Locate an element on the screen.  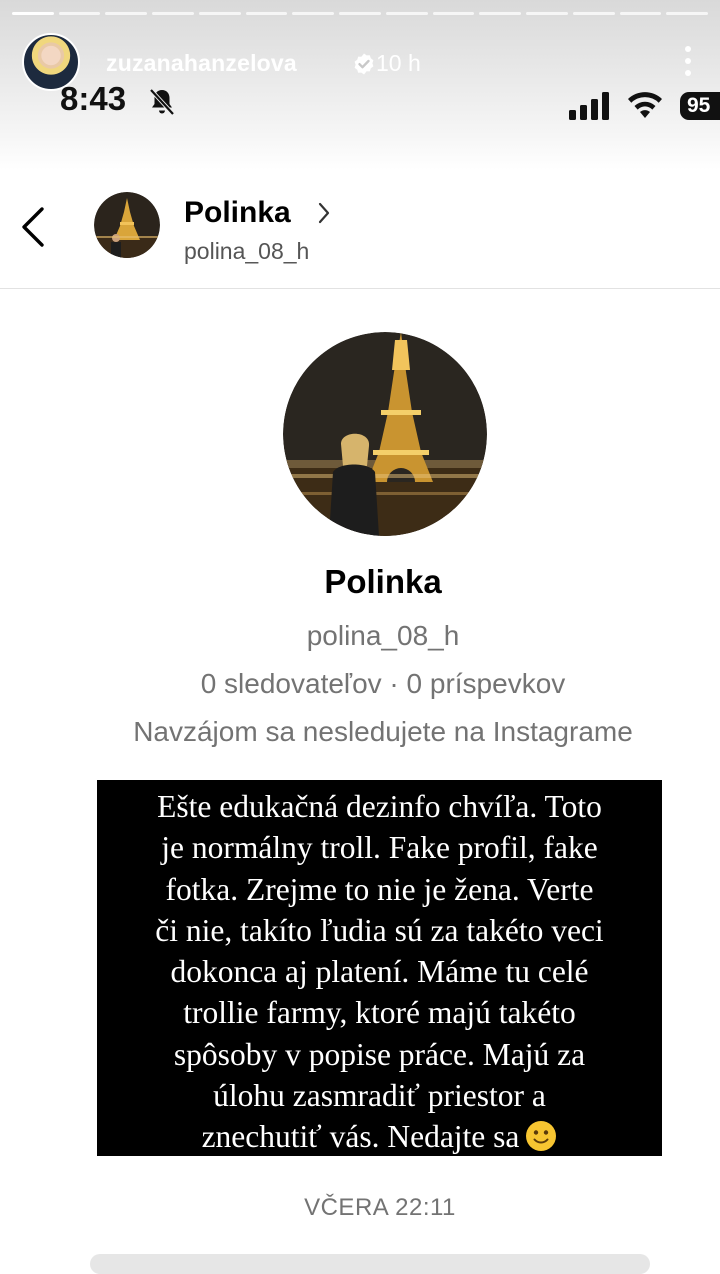
bell-muted-icon is located at coordinates (162, 102).